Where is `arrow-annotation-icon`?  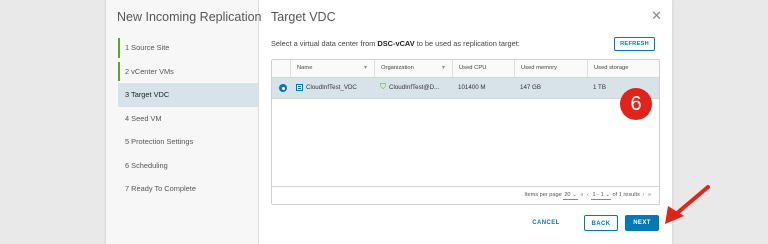 arrow-annotation-icon is located at coordinates (687, 204).